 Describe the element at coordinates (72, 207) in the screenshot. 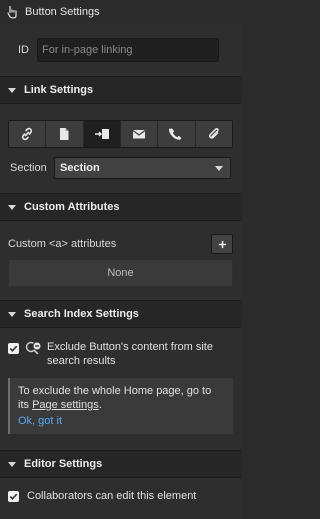

I see `section-label: Custom Attributes` at that location.